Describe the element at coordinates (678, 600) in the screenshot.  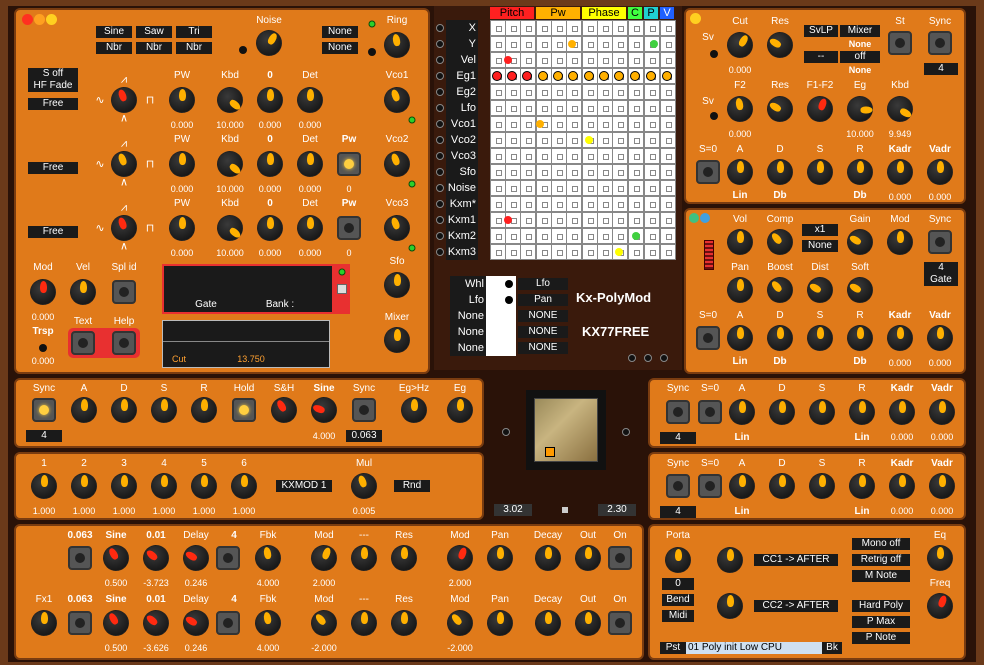
I see `bend-button: Bend` at that location.